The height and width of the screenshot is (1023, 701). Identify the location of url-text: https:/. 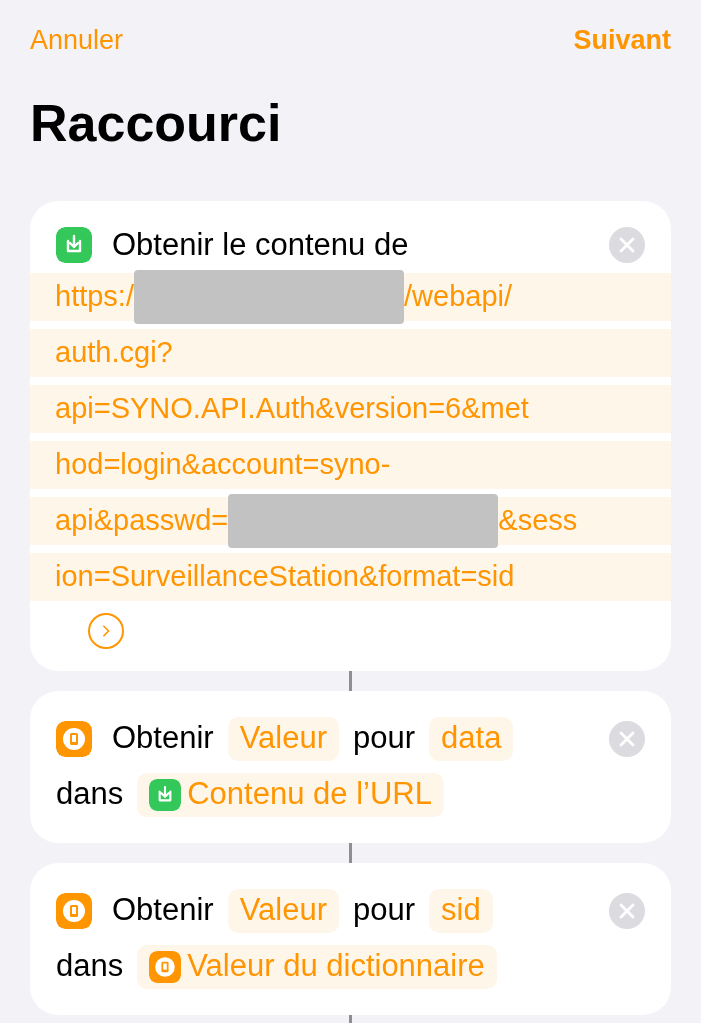
(94, 296).